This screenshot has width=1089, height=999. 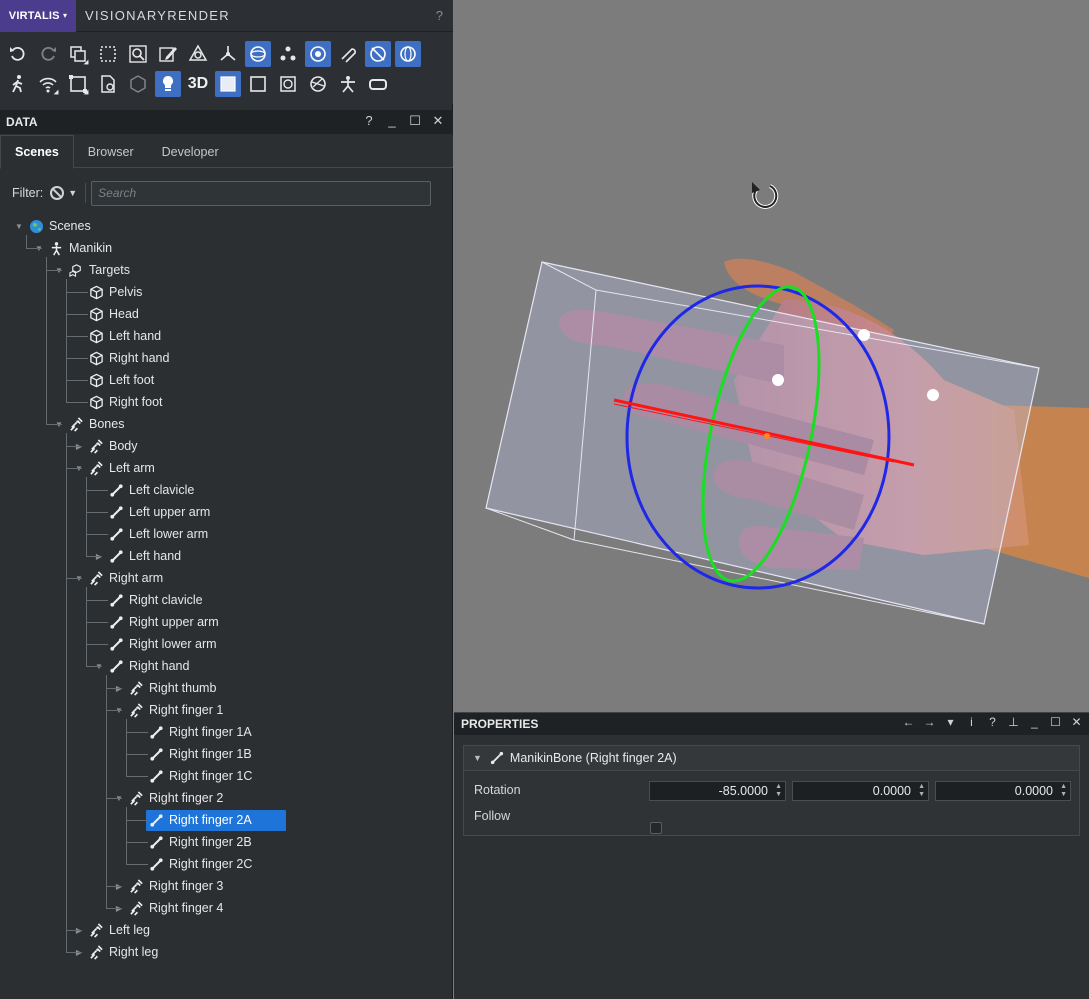 What do you see at coordinates (1013, 722) in the screenshot?
I see `pin-icon: ⊥` at bounding box center [1013, 722].